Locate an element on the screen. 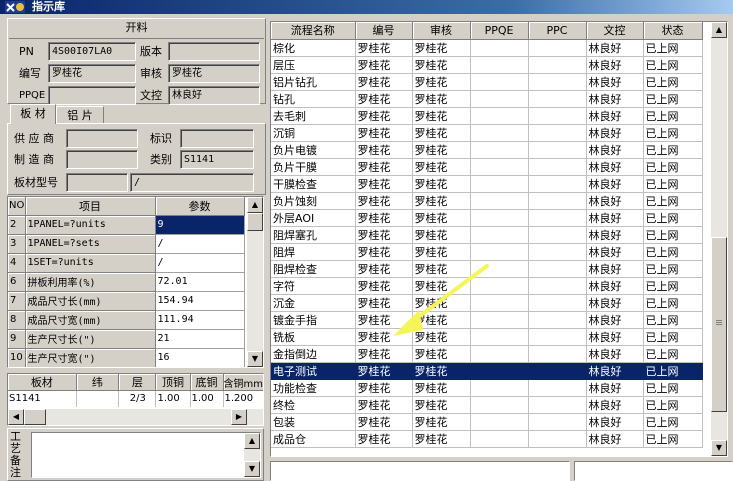  process-row: 棕化 罗桂花 罗桂花 林良好 已上网 is located at coordinates (487, 48).